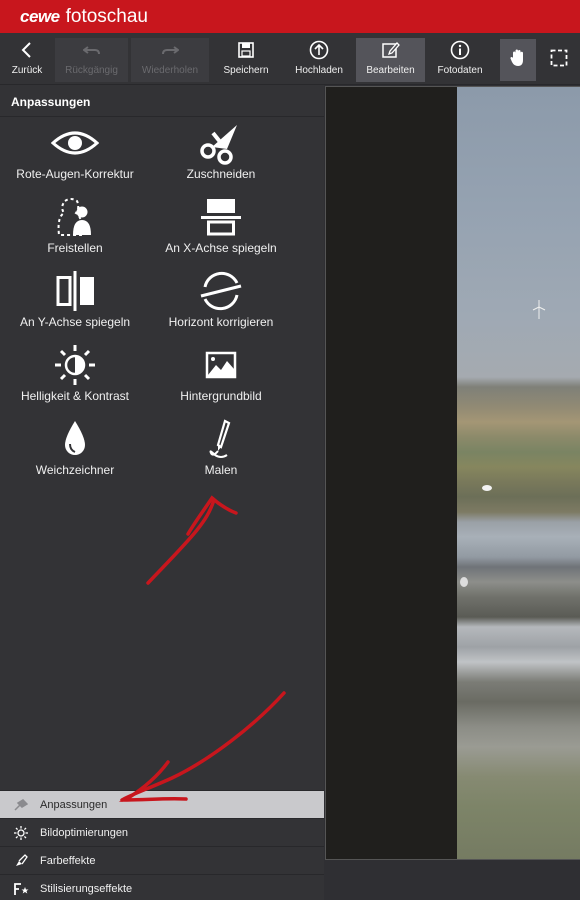 Image resolution: width=580 pixels, height=900 pixels. Describe the element at coordinates (202, 648) in the screenshot. I see `annotation-arrows` at that location.